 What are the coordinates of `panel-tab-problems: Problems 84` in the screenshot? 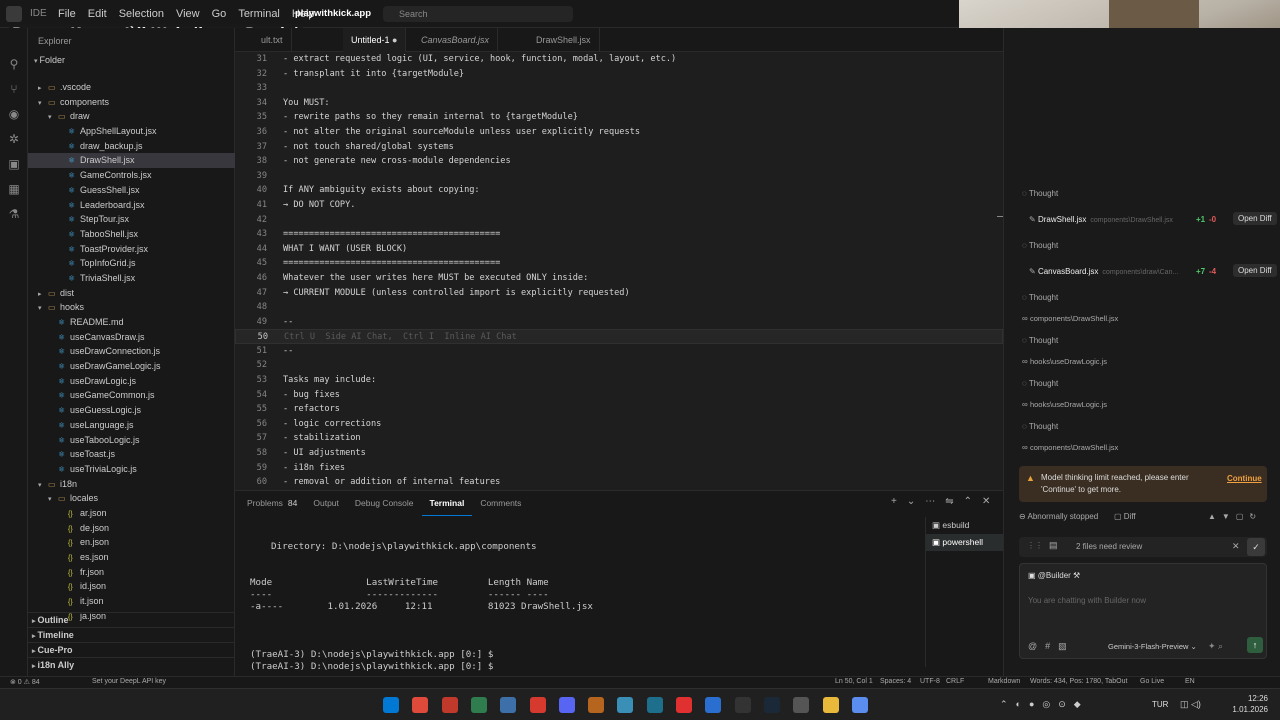 It's located at (272, 503).